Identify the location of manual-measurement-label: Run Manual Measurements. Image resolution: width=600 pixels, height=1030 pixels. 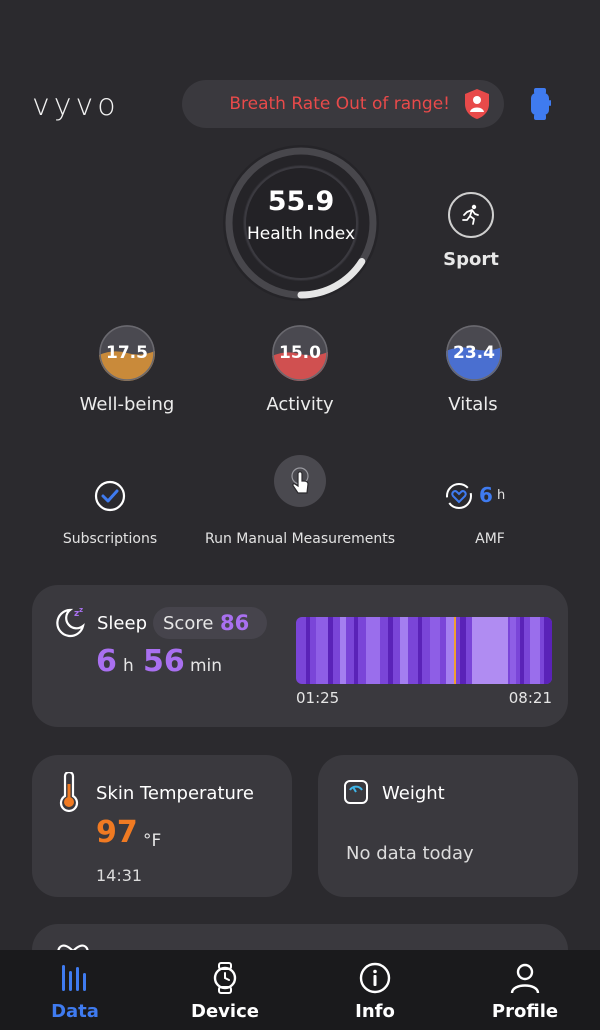
(300, 539).